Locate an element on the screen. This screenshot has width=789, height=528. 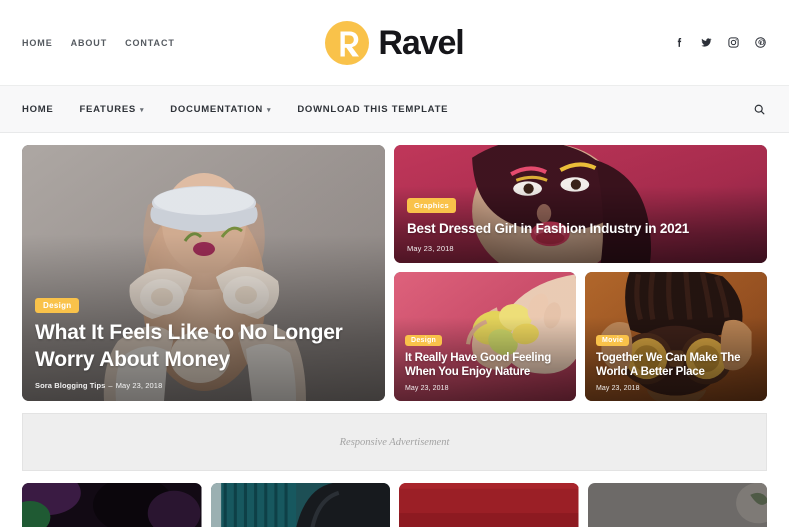
post-category-badge: Movie is located at coordinates (613, 340).